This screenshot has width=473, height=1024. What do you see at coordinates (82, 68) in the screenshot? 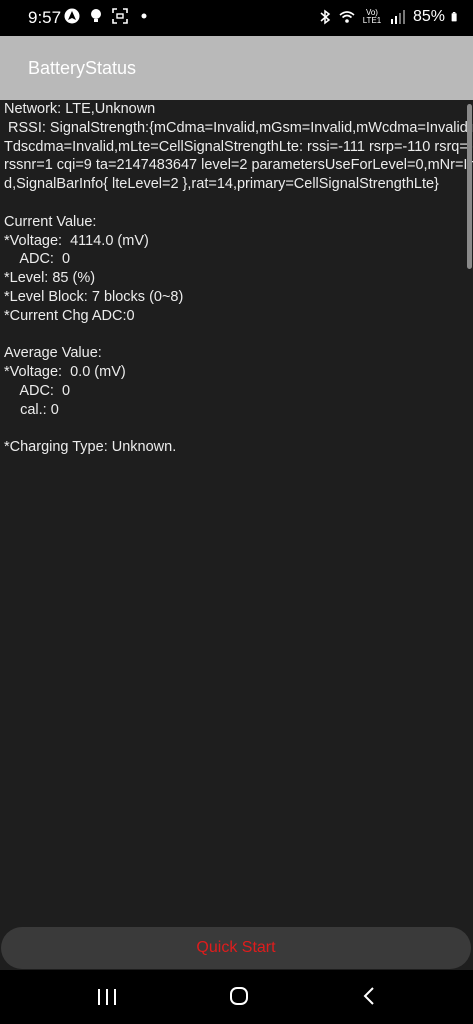
I see `app-title: BatteryStatus` at bounding box center [82, 68].